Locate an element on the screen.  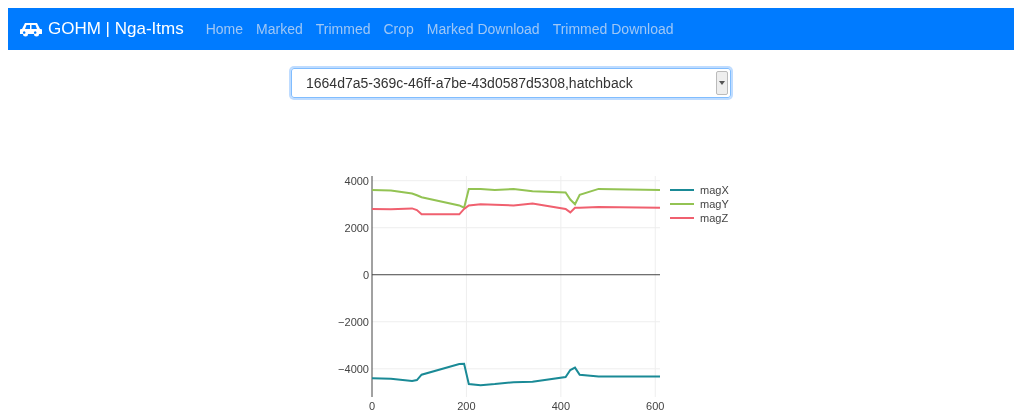
legend-label: magY is located at coordinates (714, 204).